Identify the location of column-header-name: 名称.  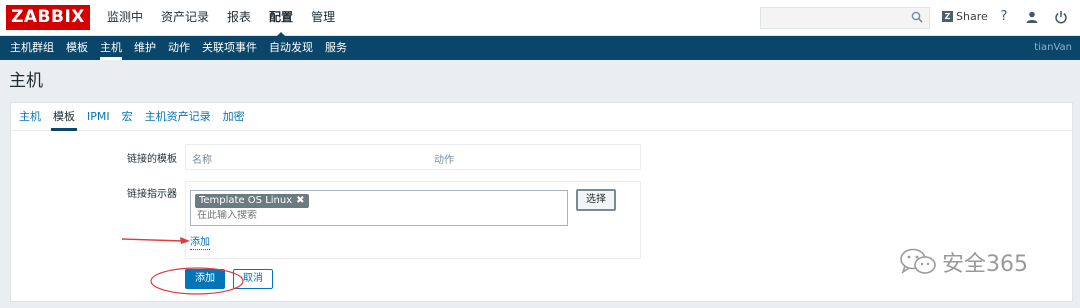
(202, 160).